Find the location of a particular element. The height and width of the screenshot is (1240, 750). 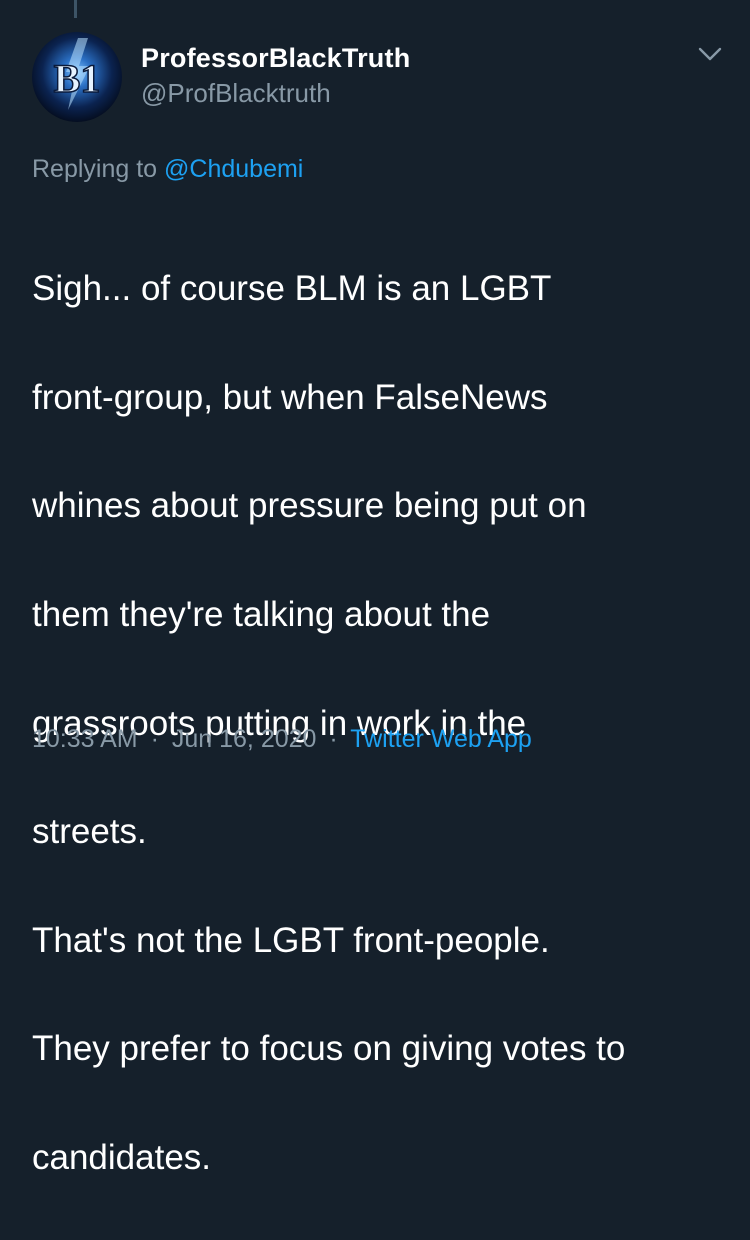

tweet-text-line: That's not the LGBT front-people. is located at coordinates (291, 940).